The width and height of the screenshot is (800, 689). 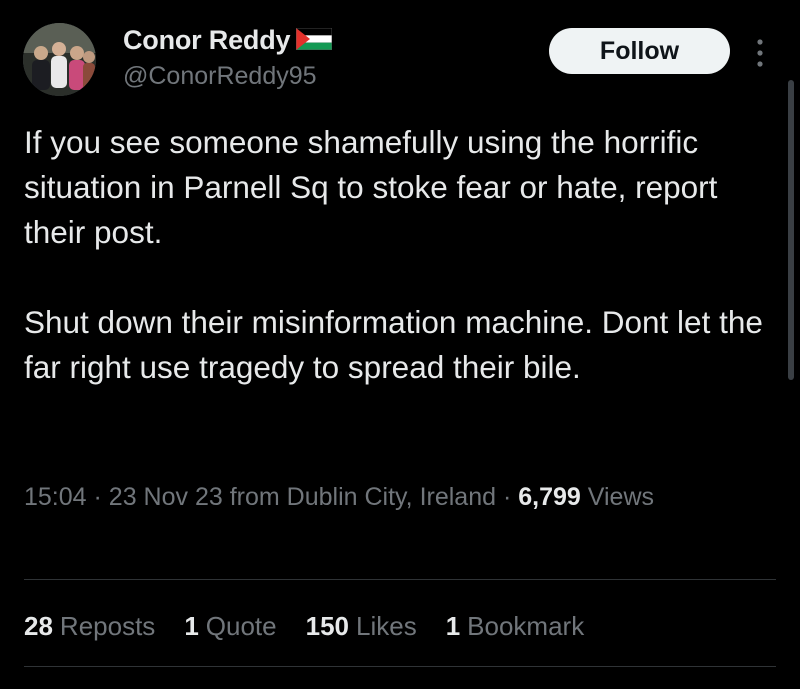 I want to click on author-name-row: Conor Reddy, so click(x=228, y=40).